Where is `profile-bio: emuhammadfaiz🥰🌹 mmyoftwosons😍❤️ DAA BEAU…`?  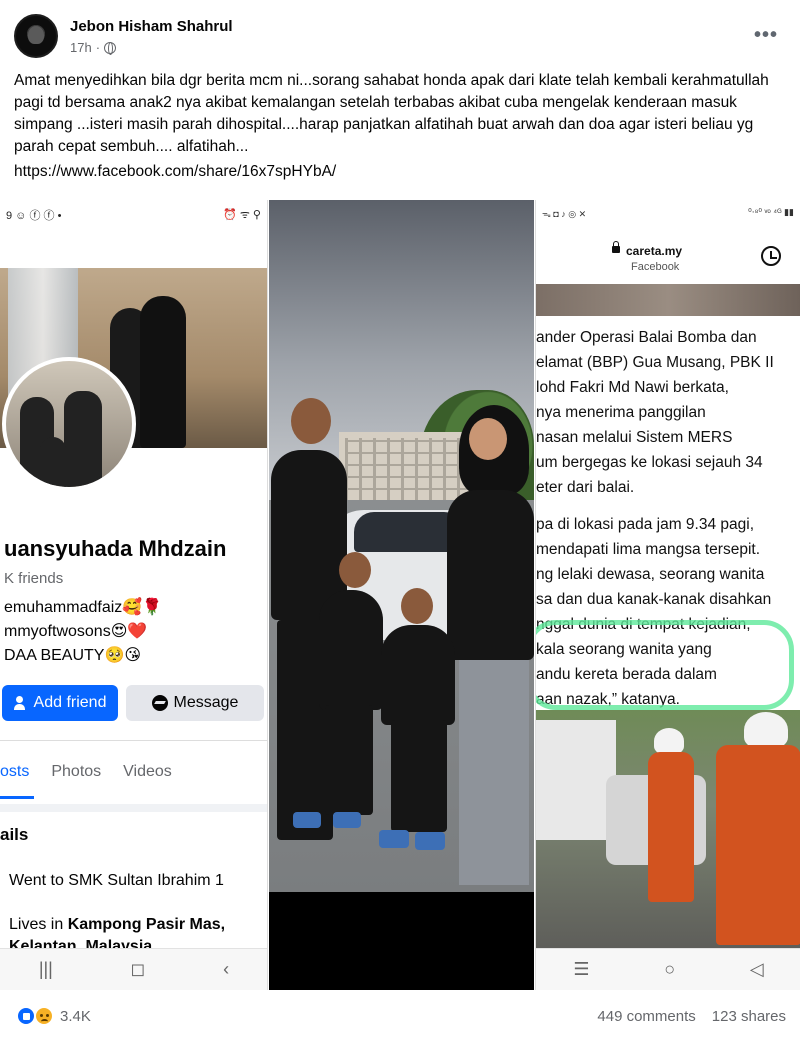
profile-bio: emuhammadfaiz🥰🌹 mmyoftwosons😍❤️ DAA BEAU… is located at coordinates (83, 632).